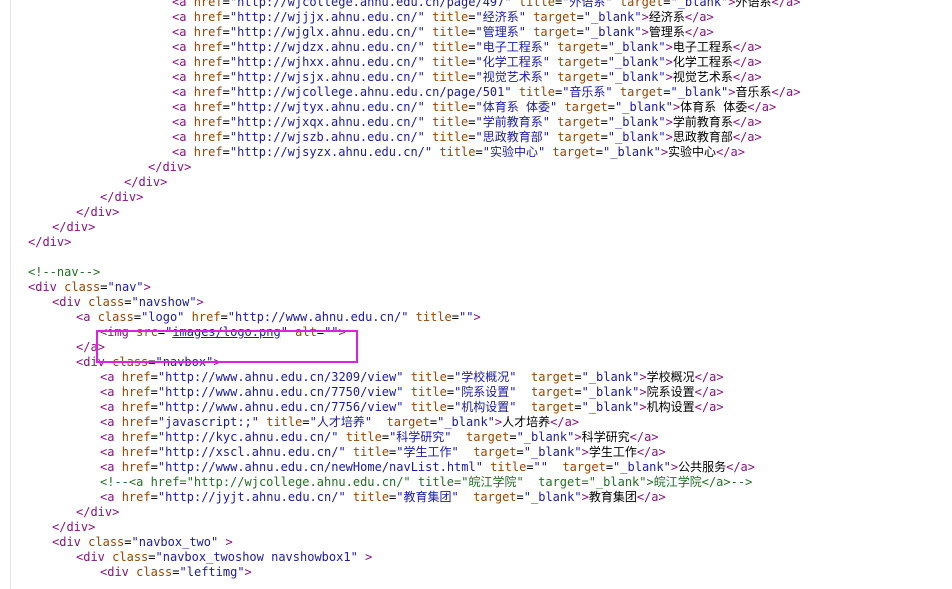  I want to click on text-token: 学校概况, so click(670, 377).